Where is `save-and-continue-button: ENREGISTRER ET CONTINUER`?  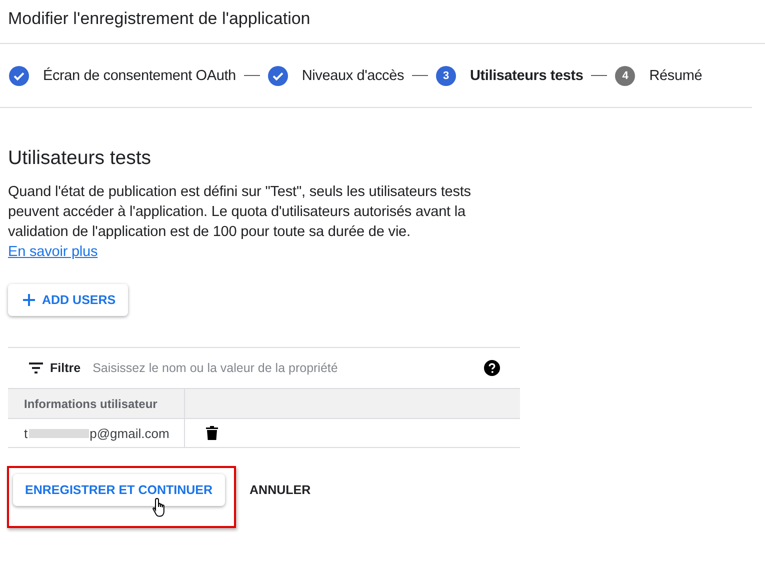
save-and-continue-button: ENREGISTRER ET CONTINUER is located at coordinates (119, 490).